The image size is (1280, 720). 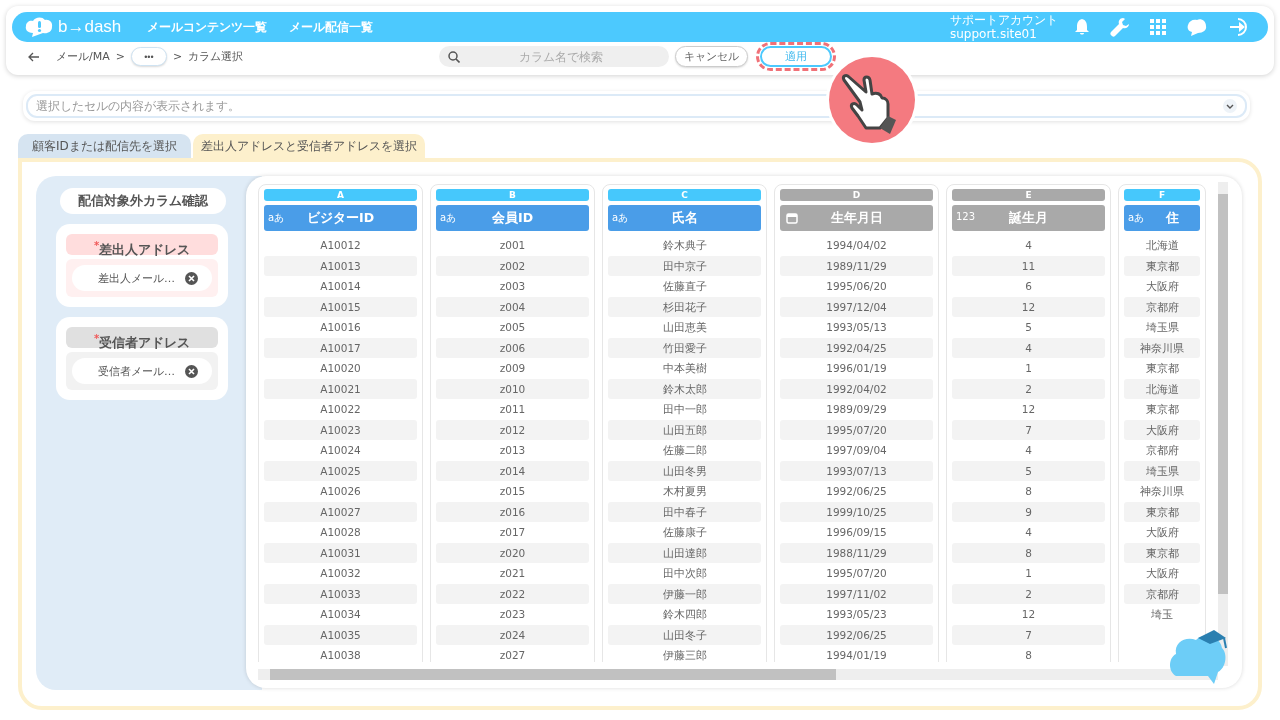 What do you see at coordinates (512, 573) in the screenshot?
I see `table-cell: z021` at bounding box center [512, 573].